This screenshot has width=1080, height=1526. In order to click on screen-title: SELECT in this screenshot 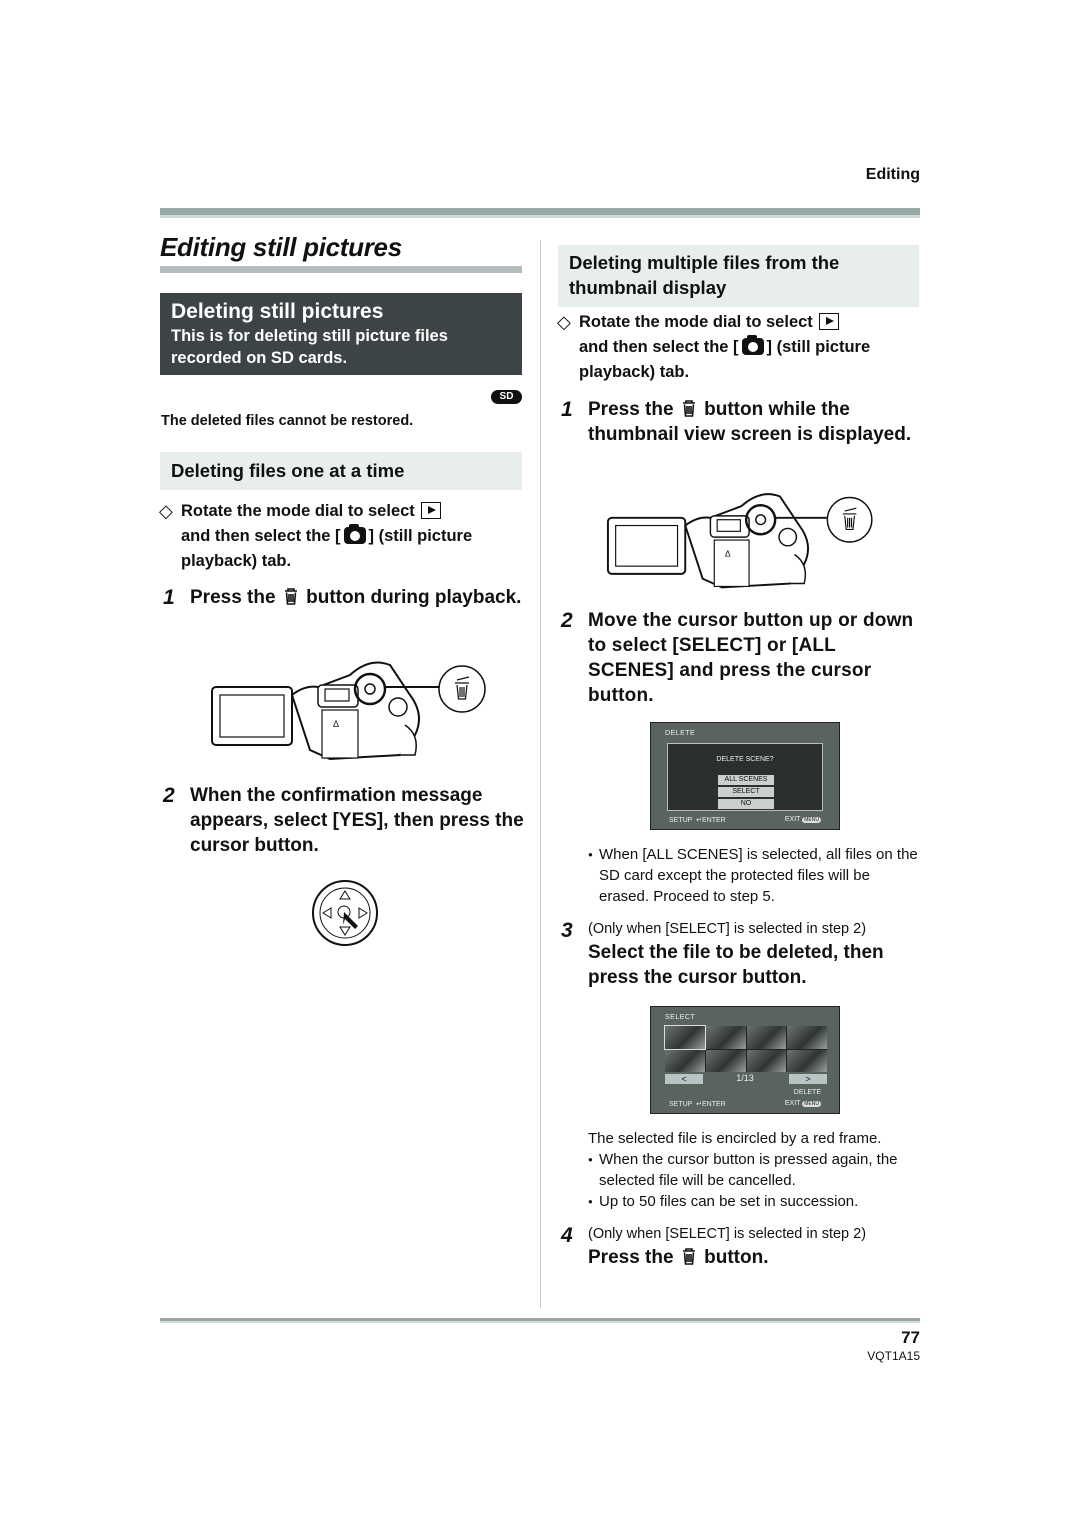, I will do `click(680, 1017)`.